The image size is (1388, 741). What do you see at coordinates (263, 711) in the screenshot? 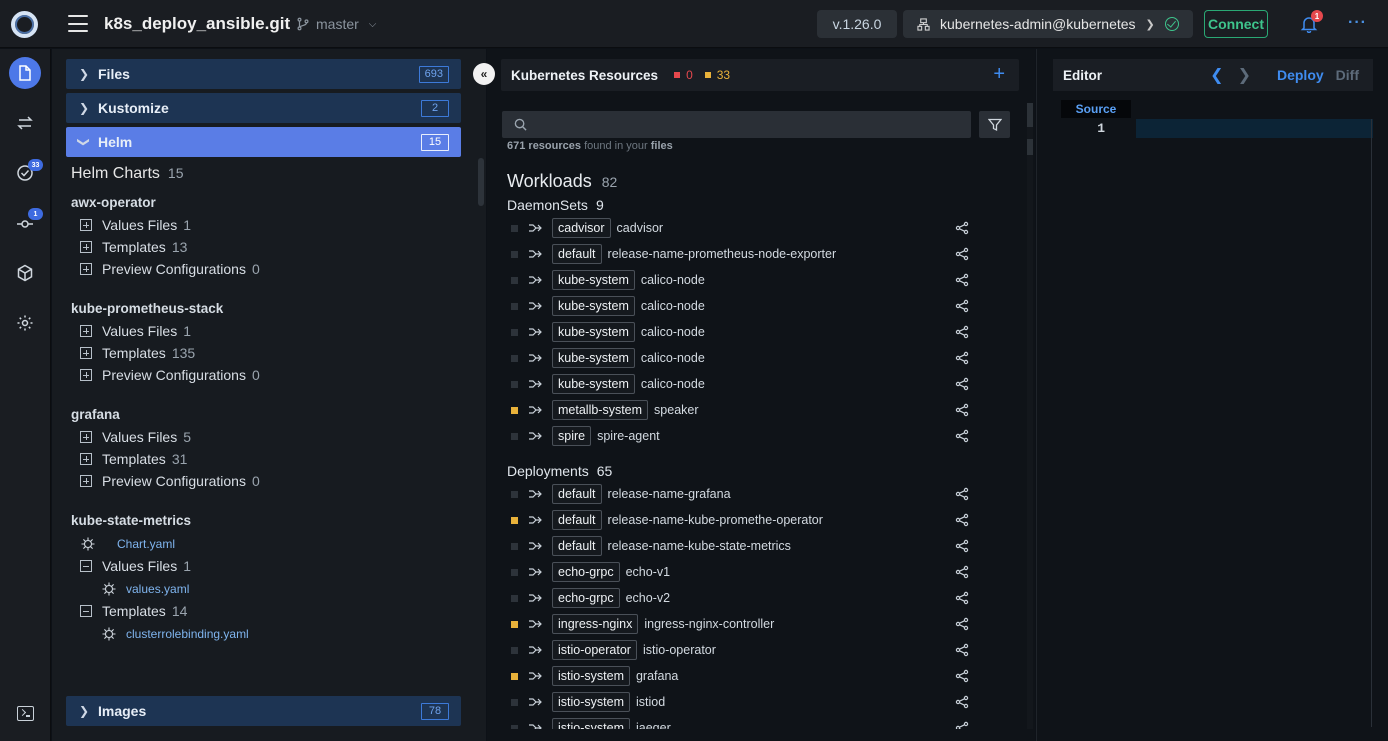
I see `section-images: ❯ Images 78` at bounding box center [263, 711].